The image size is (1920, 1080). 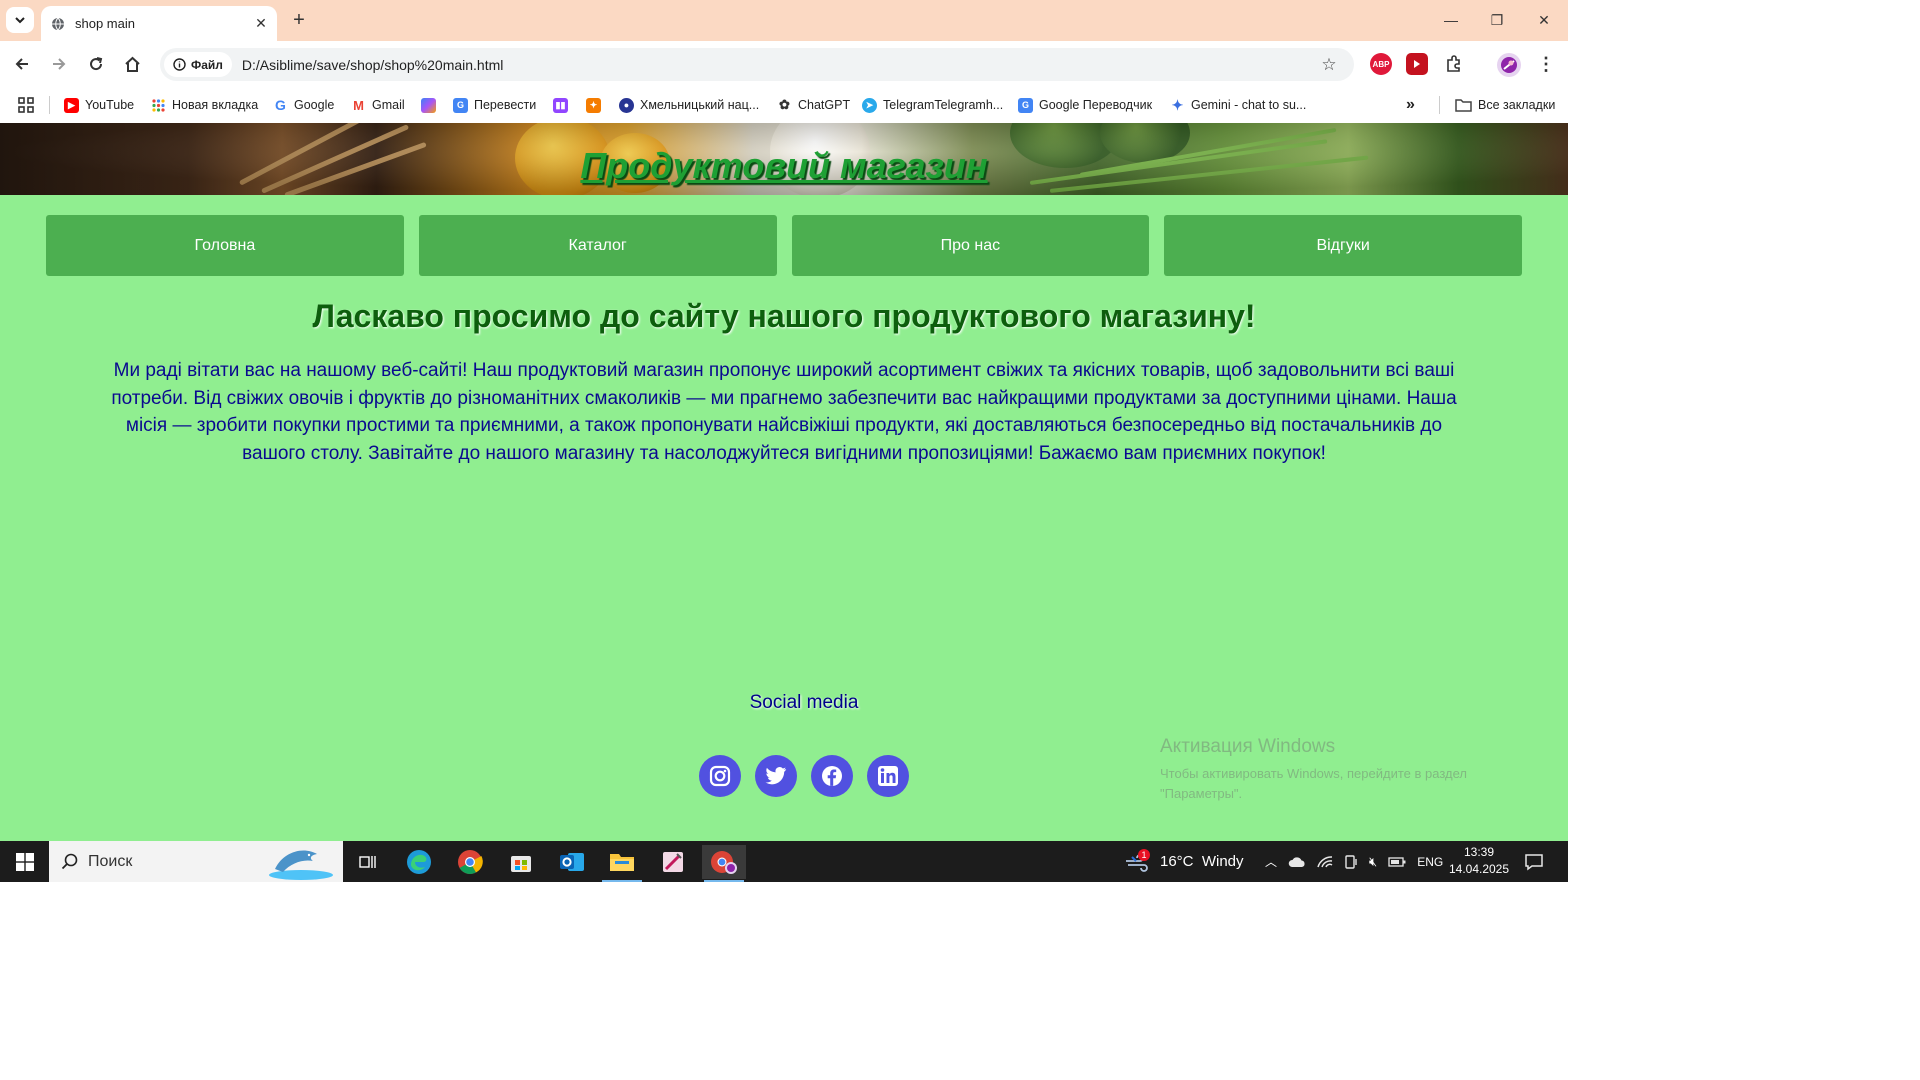 What do you see at coordinates (261, 24) in the screenshot?
I see `close-tab-icon: ✕` at bounding box center [261, 24].